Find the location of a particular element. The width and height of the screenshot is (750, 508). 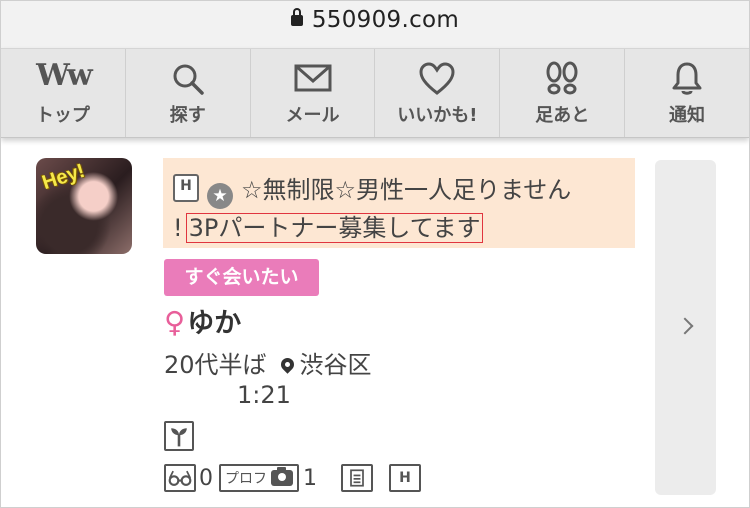

prof-label: プロフ is located at coordinates (246, 479).